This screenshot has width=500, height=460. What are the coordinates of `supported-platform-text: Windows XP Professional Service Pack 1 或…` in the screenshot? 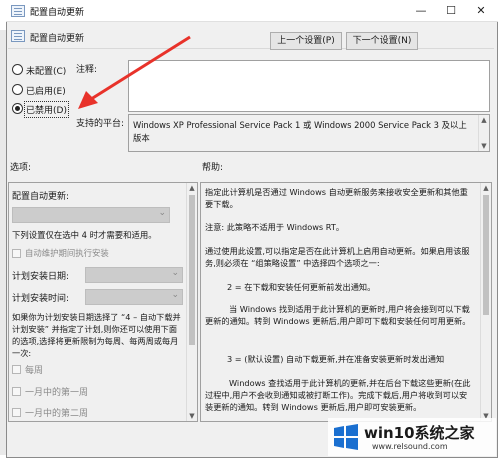 It's located at (300, 131).